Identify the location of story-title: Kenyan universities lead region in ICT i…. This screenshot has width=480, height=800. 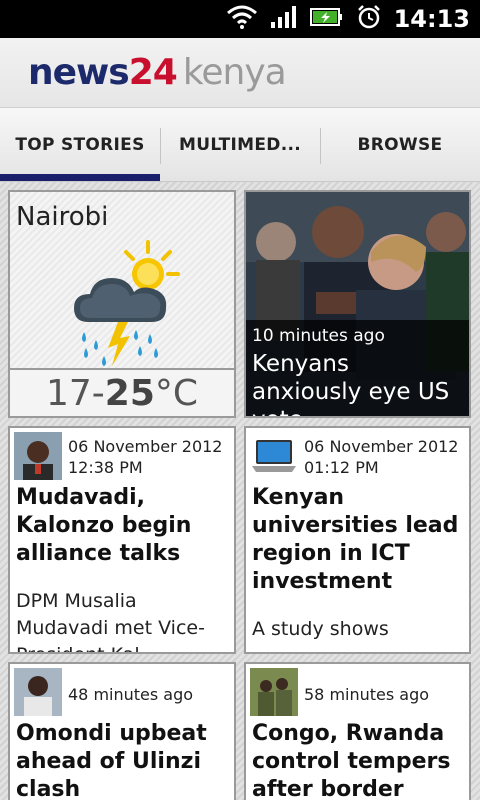
(355, 539).